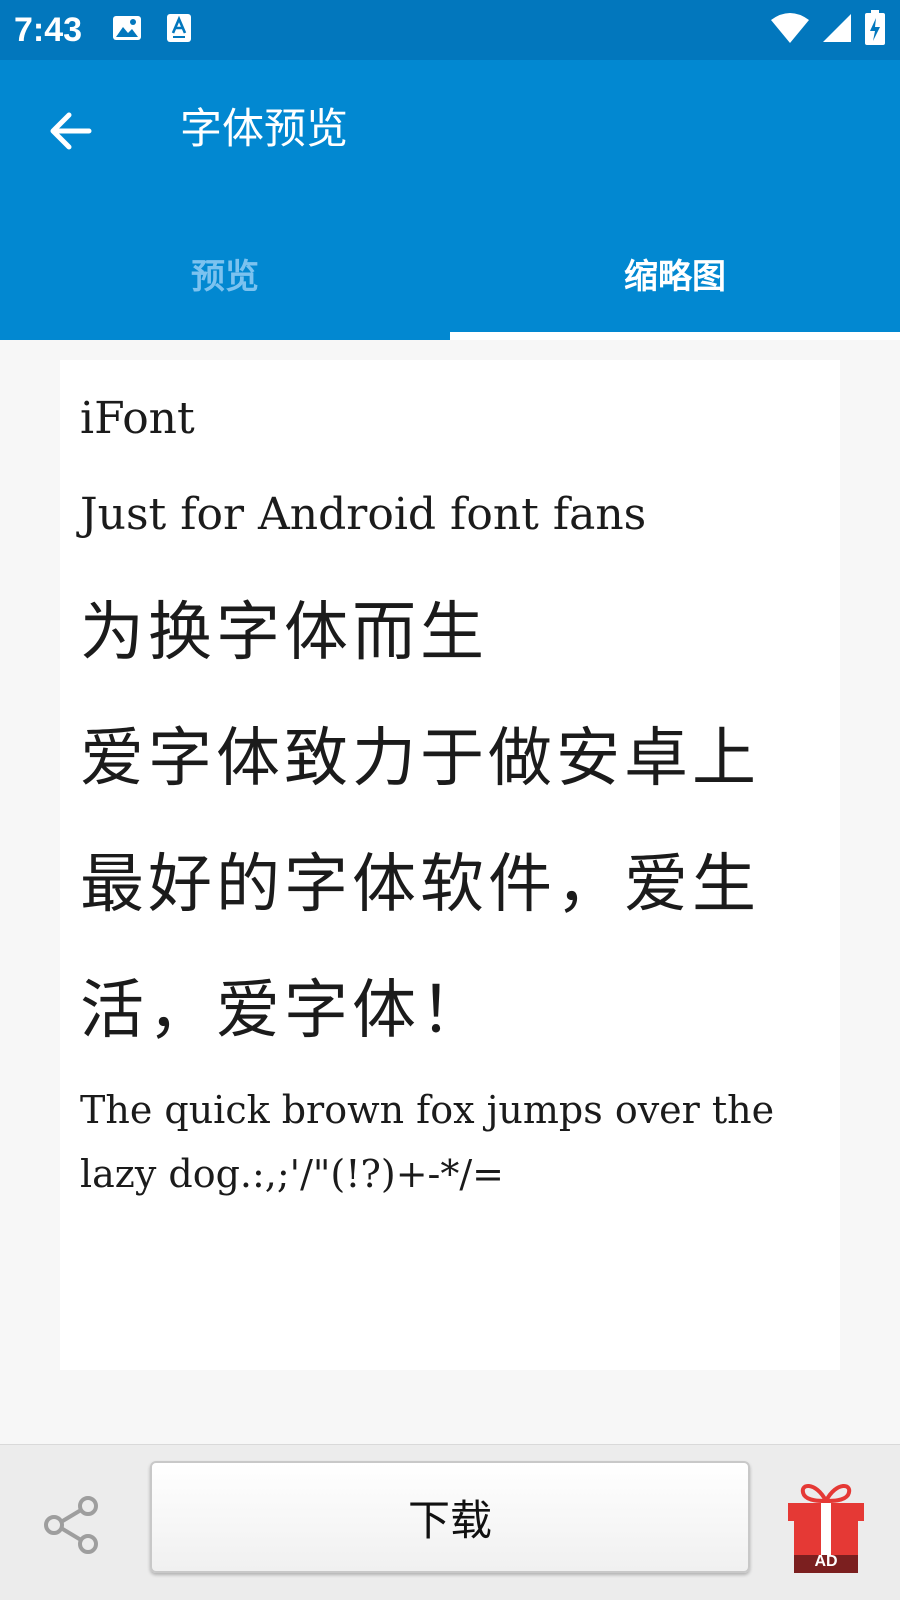  Describe the element at coordinates (675, 273) in the screenshot. I see `tab-thumbnail: 缩略图` at that location.